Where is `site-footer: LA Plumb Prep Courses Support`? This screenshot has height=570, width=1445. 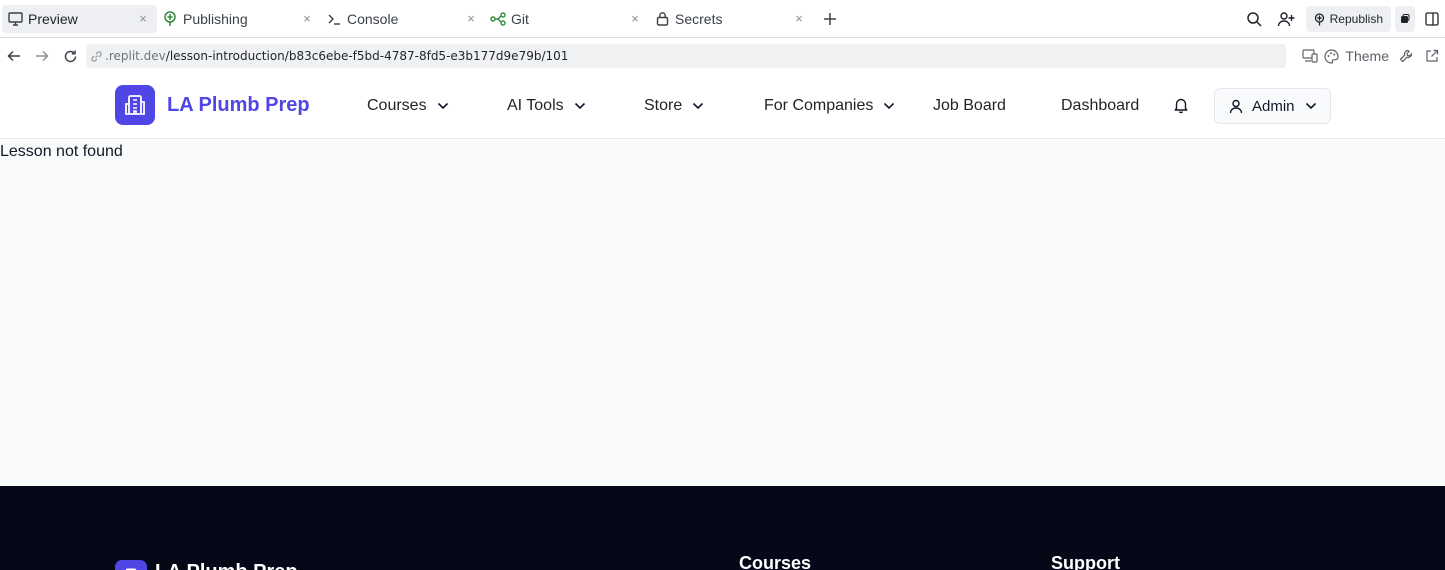 site-footer: LA Plumb Prep Courses Support is located at coordinates (722, 528).